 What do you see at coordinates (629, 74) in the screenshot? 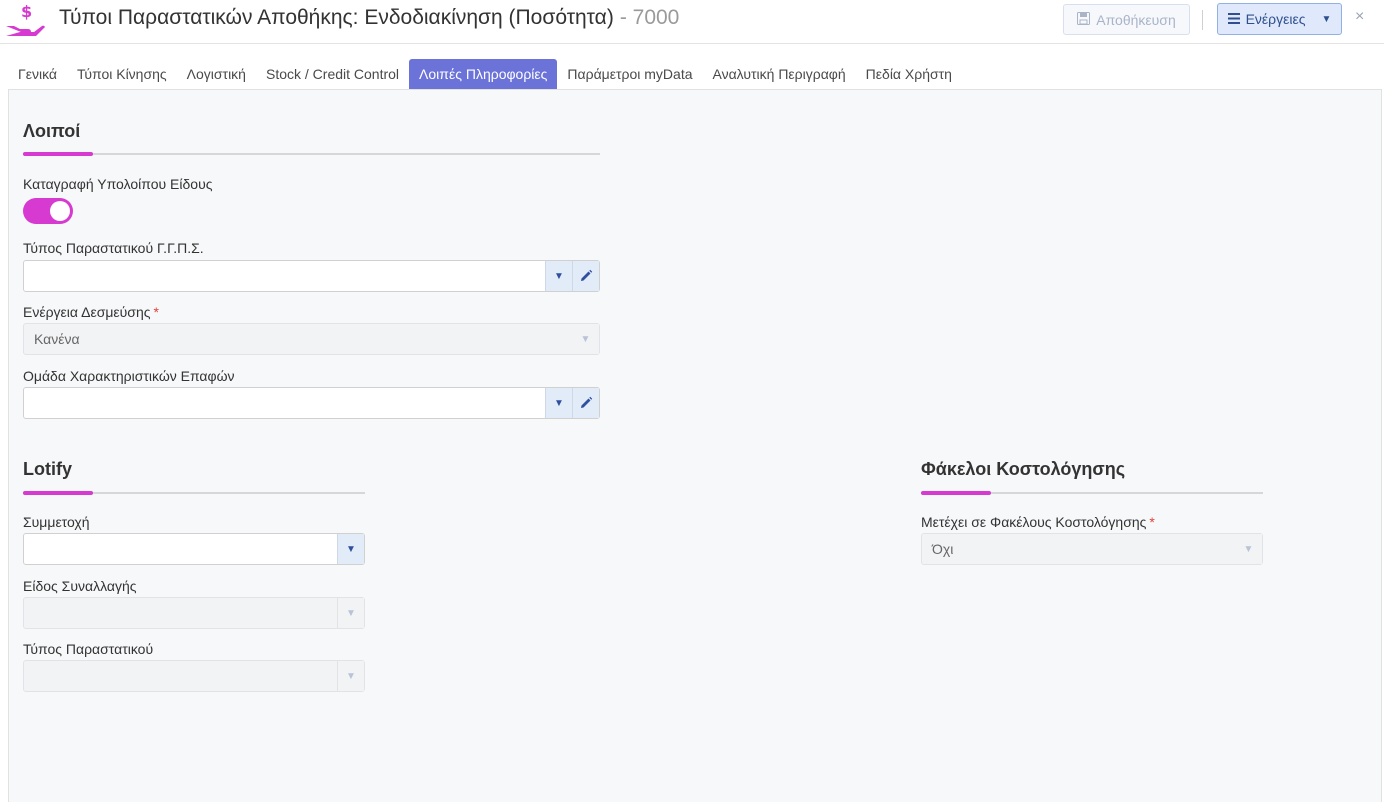
I see `tab-mydata-parameters: Παράμετροι myData` at bounding box center [629, 74].